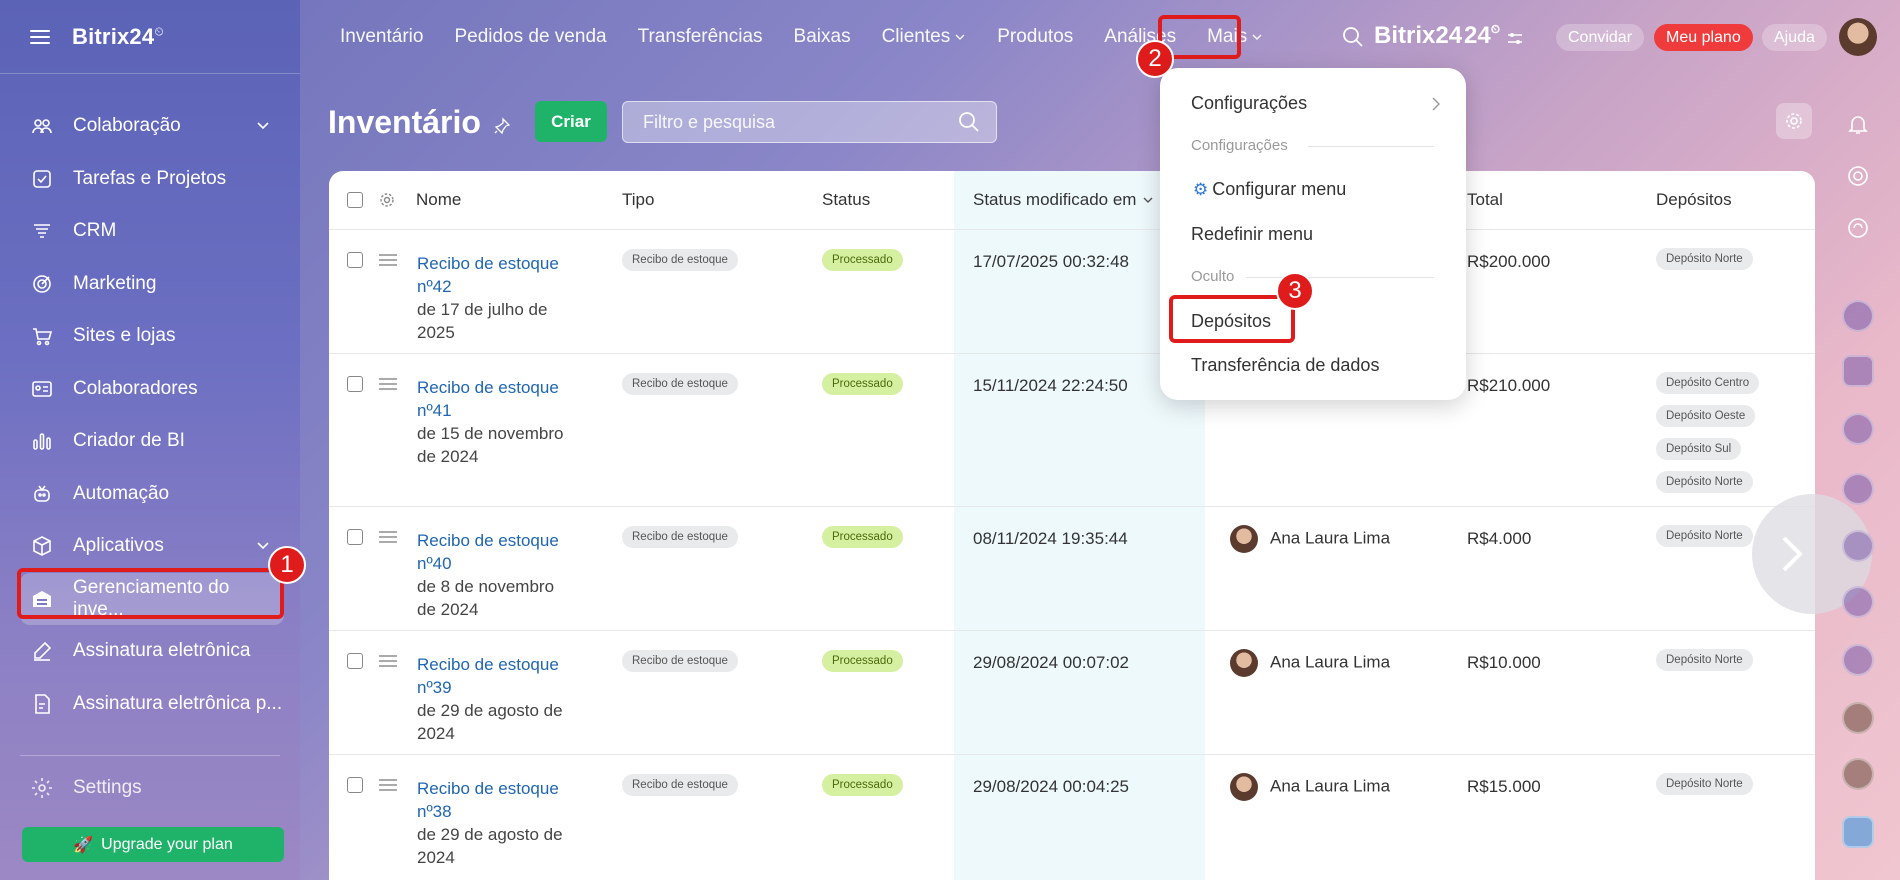 This screenshot has width=1900, height=880. I want to click on signature-icon, so click(42, 651).